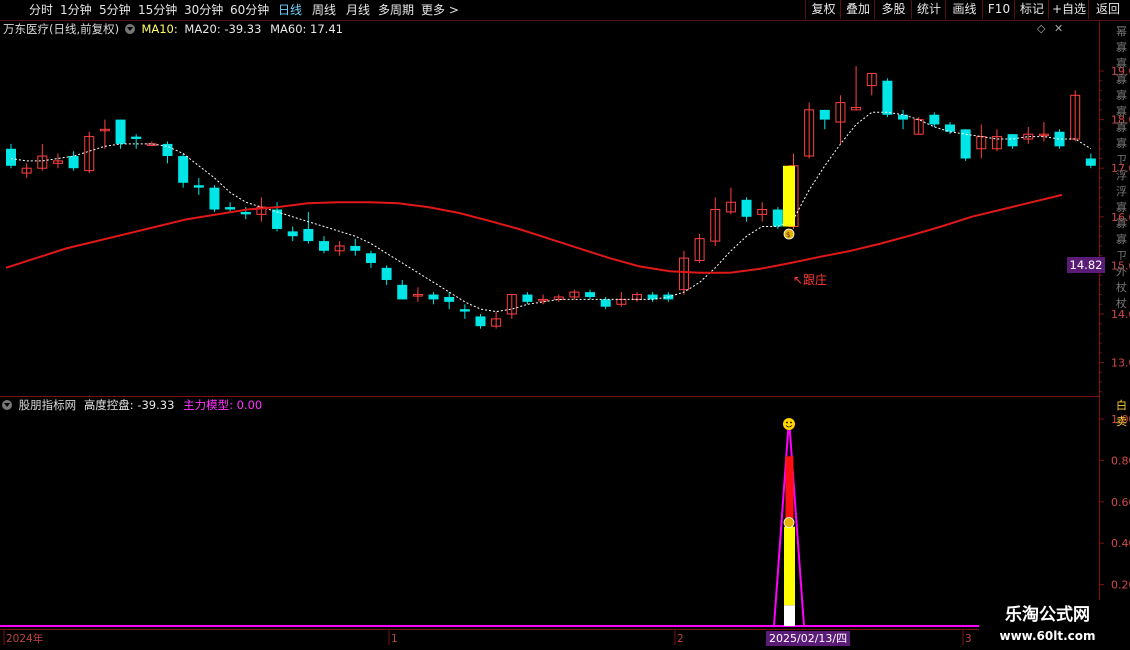  I want to click on date-label: 3, so click(968, 639).